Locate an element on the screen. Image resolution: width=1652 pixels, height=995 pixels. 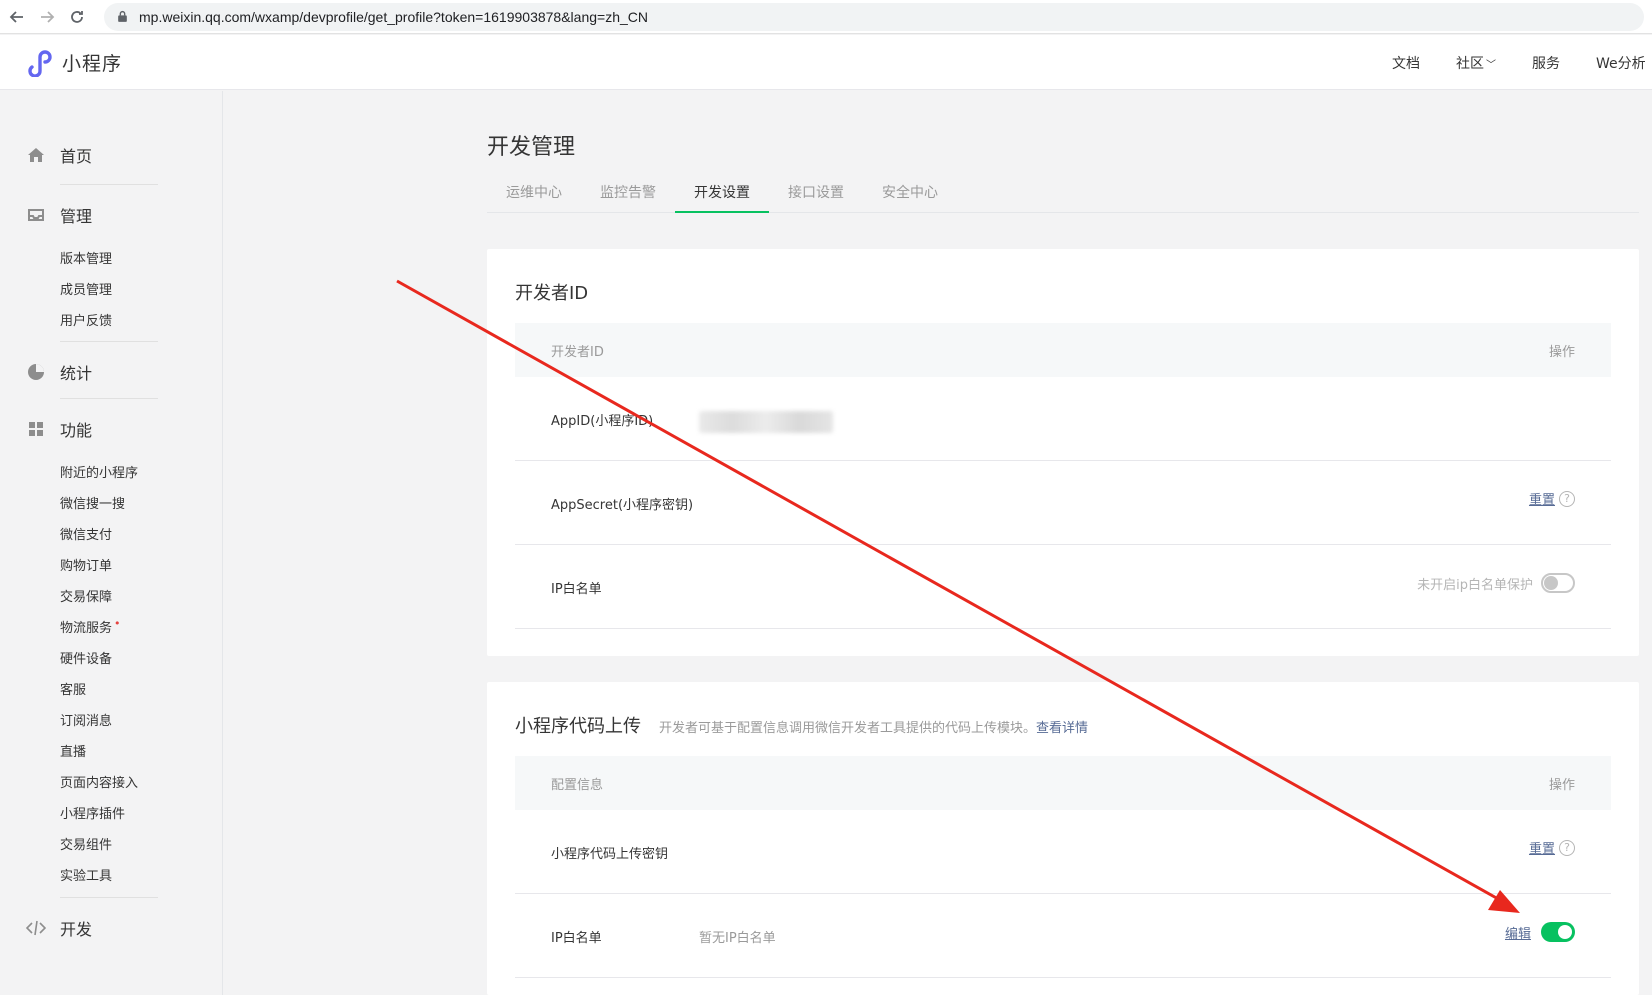
sidebar-item-develop: 开发 is located at coordinates (59, 928).